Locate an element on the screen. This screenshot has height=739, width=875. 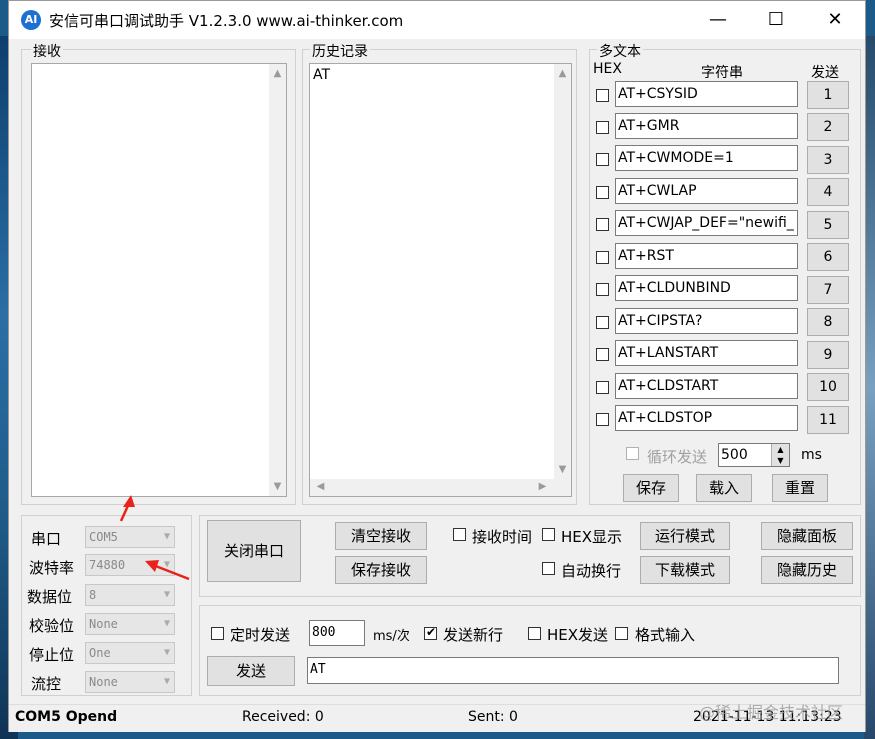
loop-send-label: 循环发送 is located at coordinates (677, 457).